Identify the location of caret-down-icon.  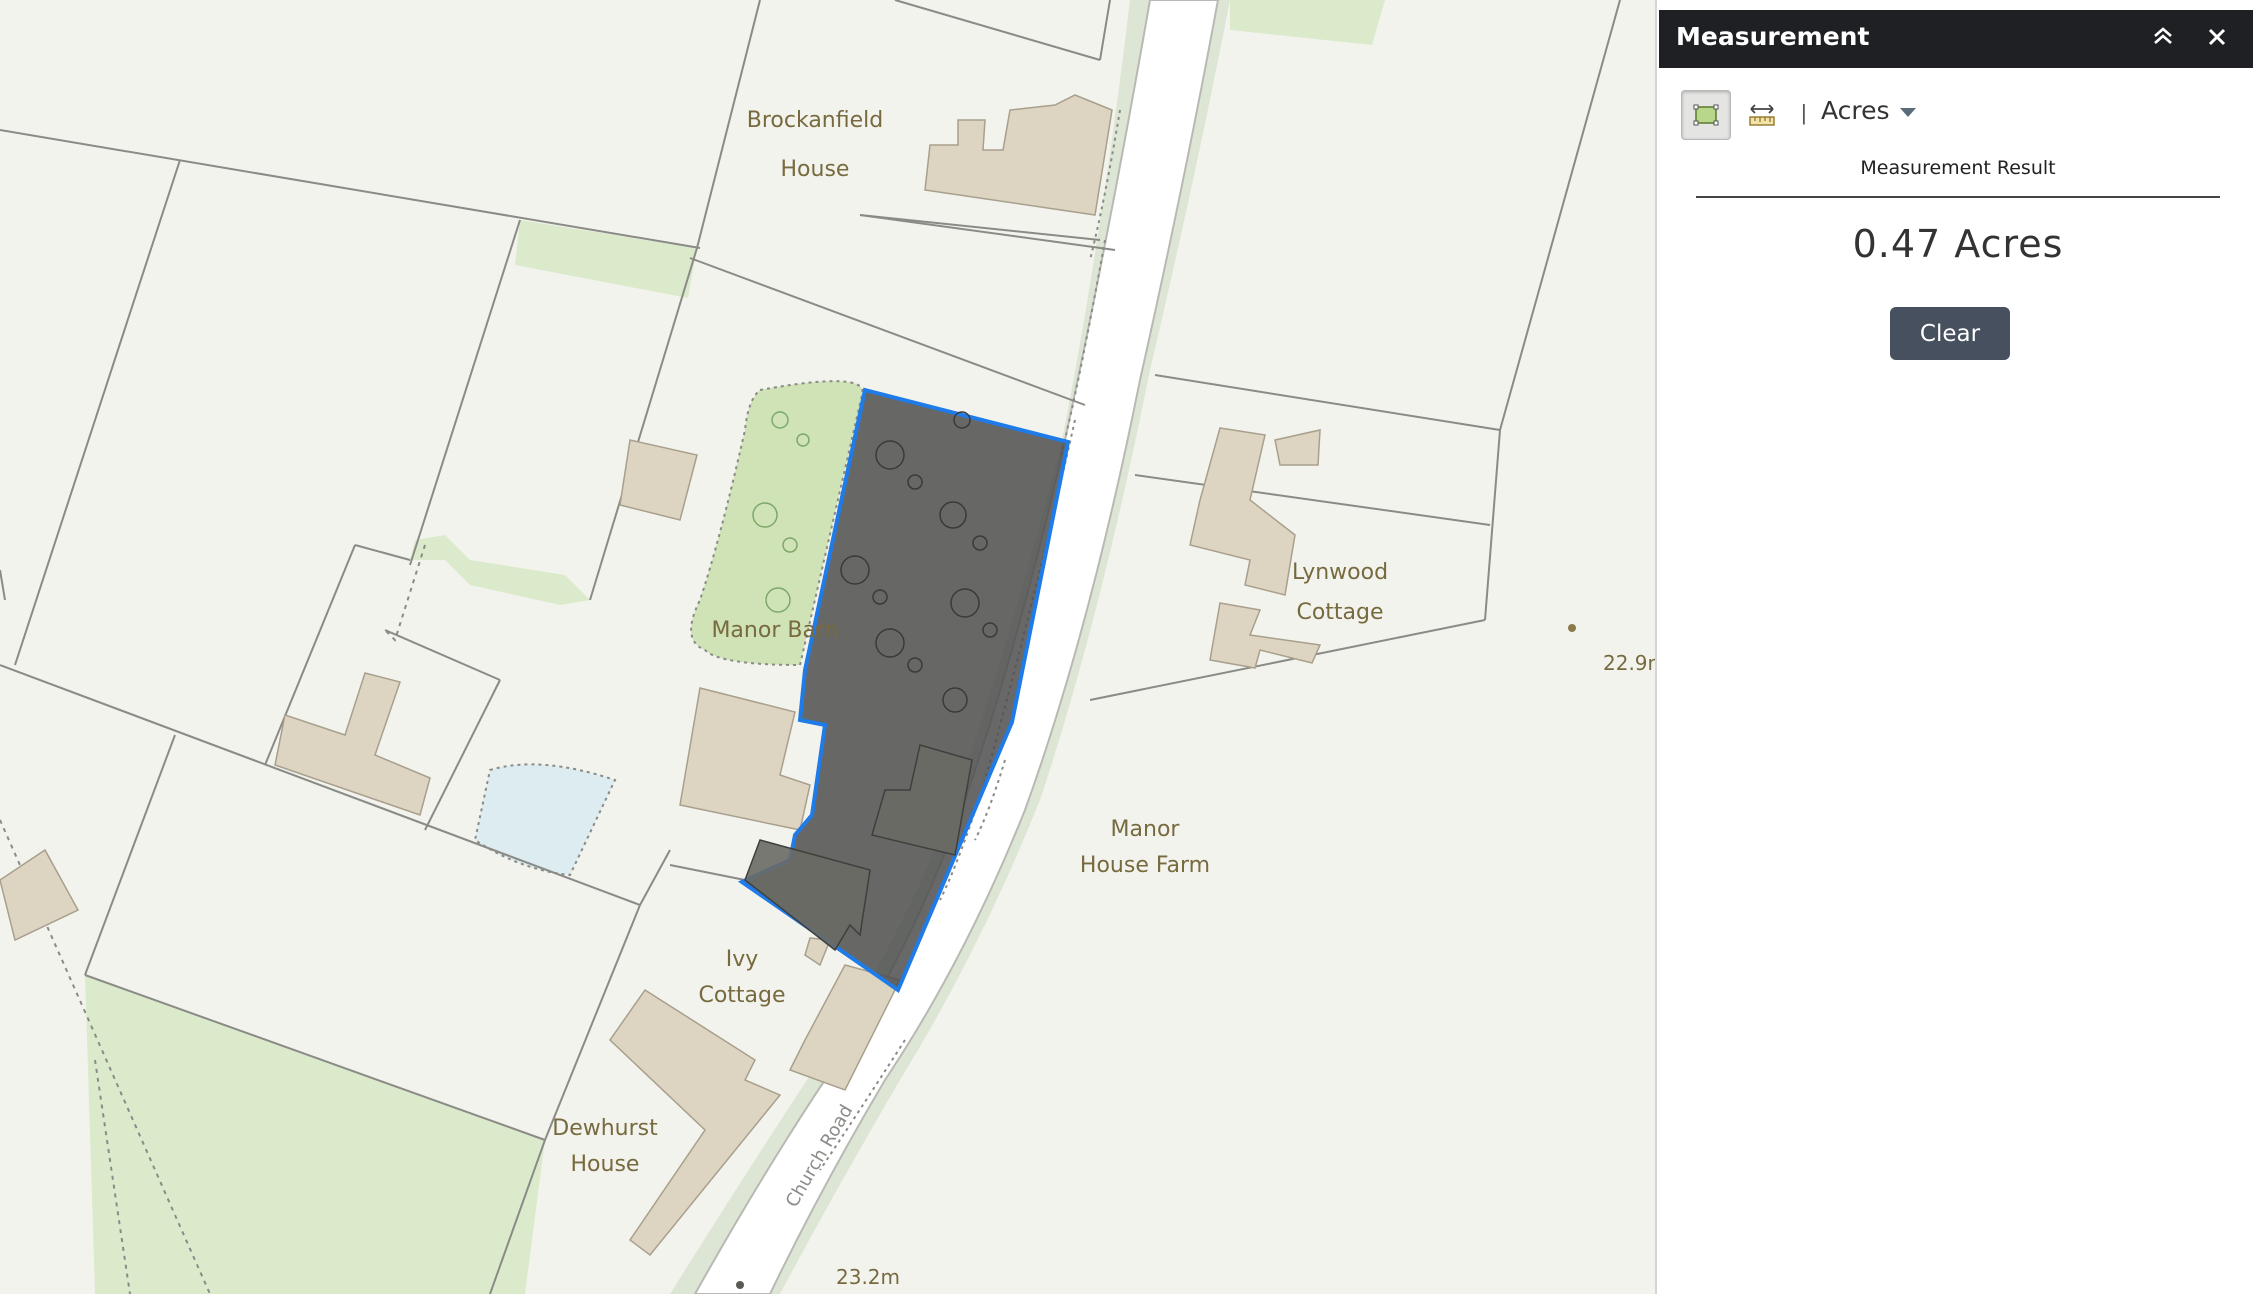
(1907, 112).